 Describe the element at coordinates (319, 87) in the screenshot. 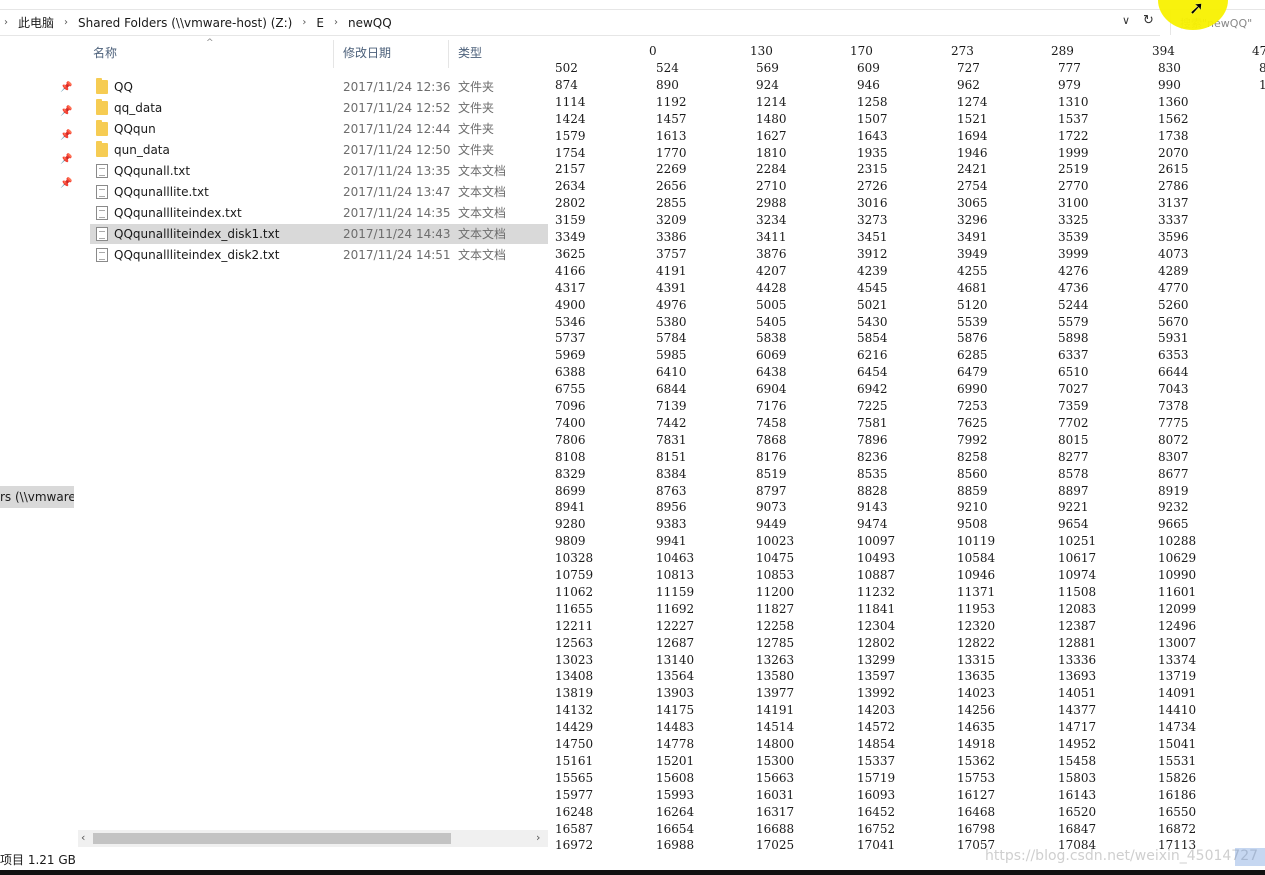

I see `file-row: QQ 2017/11/24 12:36 文件夹` at that location.